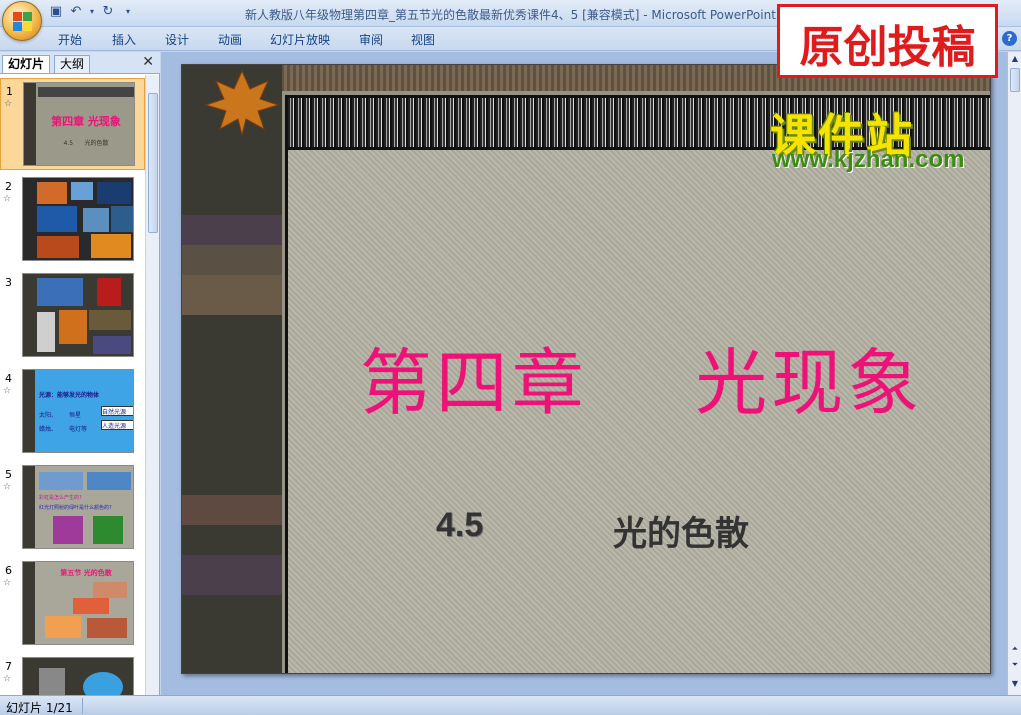  Describe the element at coordinates (124, 39) in the screenshot. I see `tab-insert: 插入` at that location.